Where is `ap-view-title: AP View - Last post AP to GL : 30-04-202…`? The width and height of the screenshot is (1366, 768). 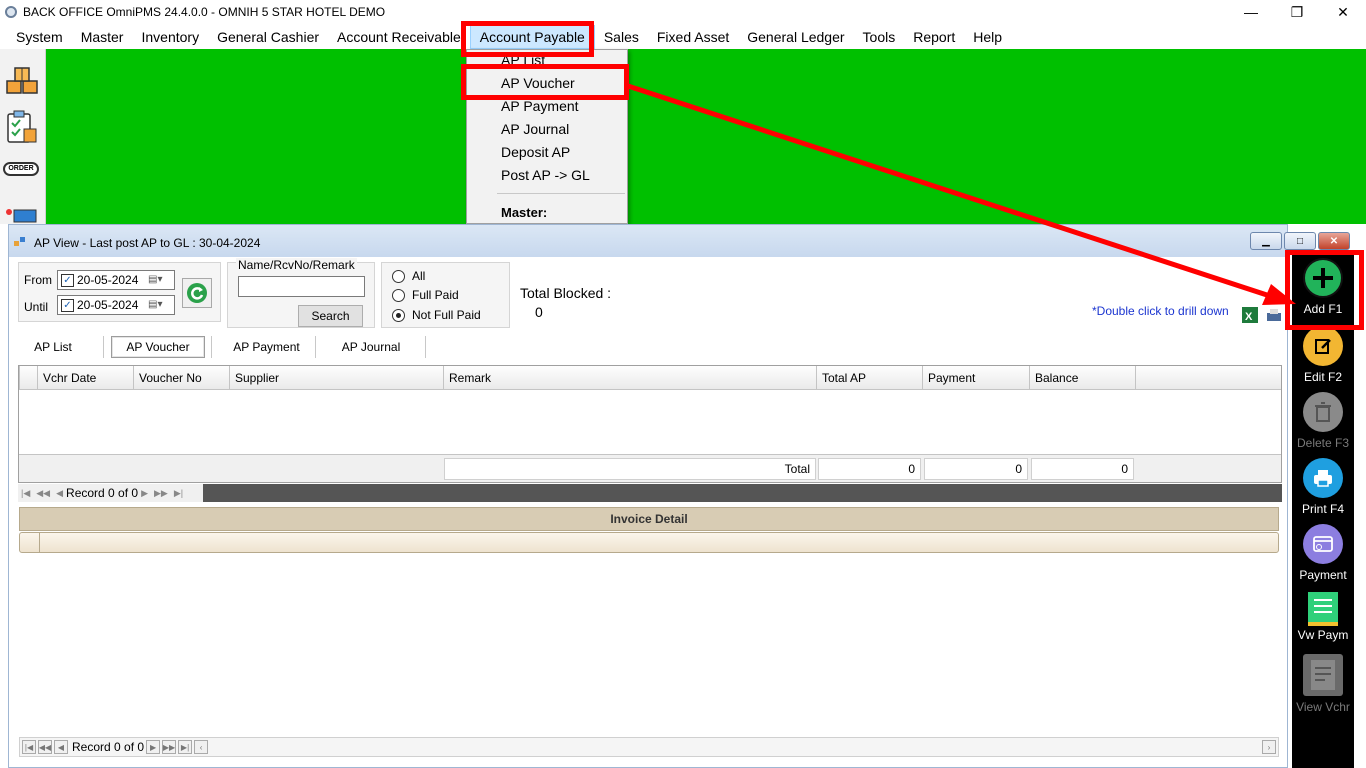
ap-view-title: AP View - Last post AP to GL : 30-04-202… is located at coordinates (147, 243).